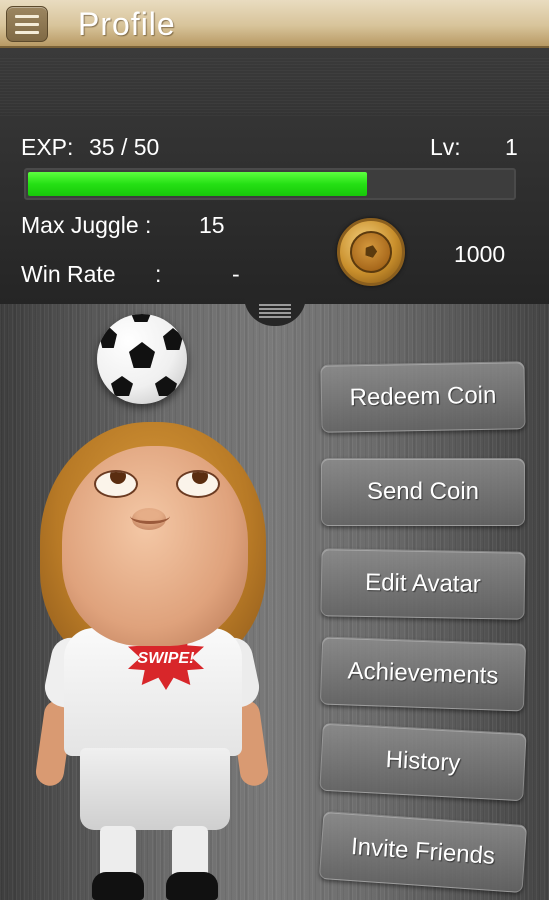 This screenshot has width=549, height=900. What do you see at coordinates (212, 225) in the screenshot?
I see `max-juggle-value: 15` at bounding box center [212, 225].